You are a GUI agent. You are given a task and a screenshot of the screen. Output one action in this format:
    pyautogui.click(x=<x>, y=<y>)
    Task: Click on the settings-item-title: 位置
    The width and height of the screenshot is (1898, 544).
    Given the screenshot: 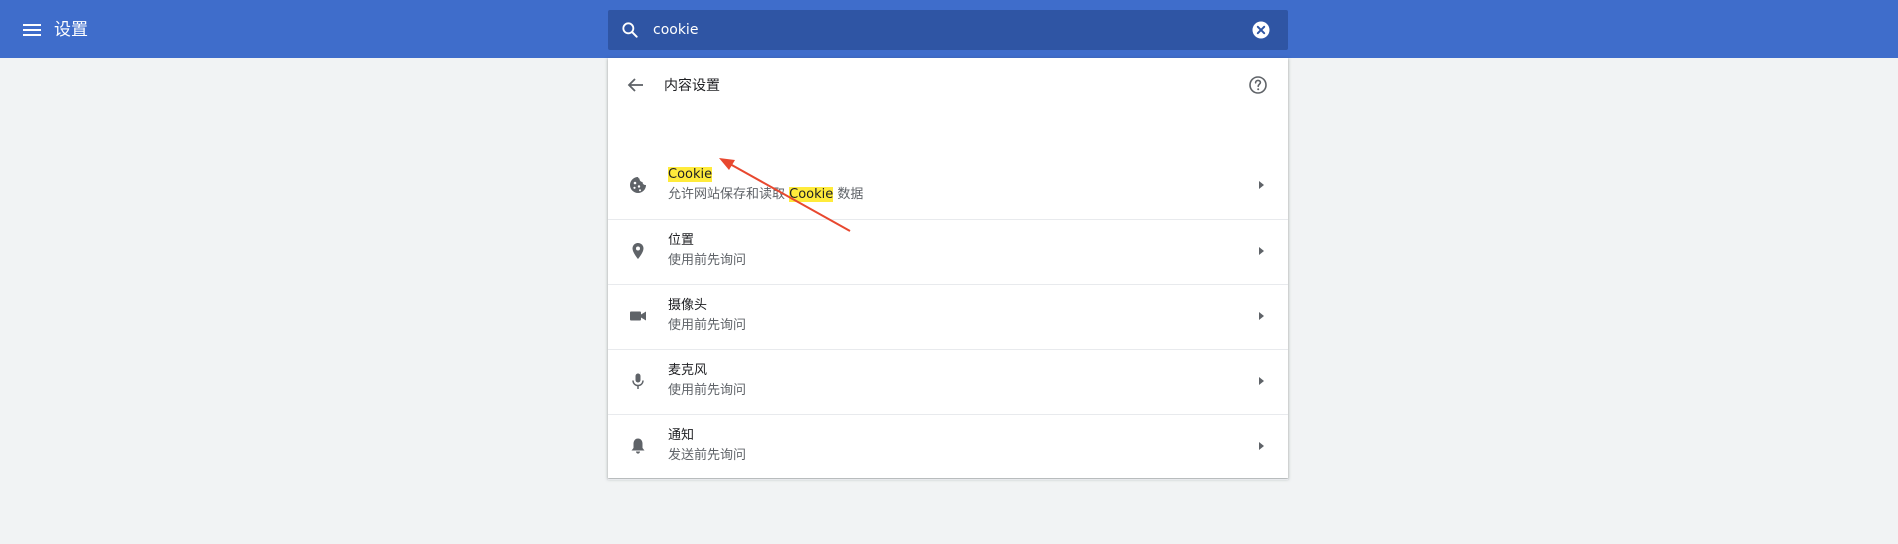 What is the action you would take?
    pyautogui.click(x=681, y=240)
    